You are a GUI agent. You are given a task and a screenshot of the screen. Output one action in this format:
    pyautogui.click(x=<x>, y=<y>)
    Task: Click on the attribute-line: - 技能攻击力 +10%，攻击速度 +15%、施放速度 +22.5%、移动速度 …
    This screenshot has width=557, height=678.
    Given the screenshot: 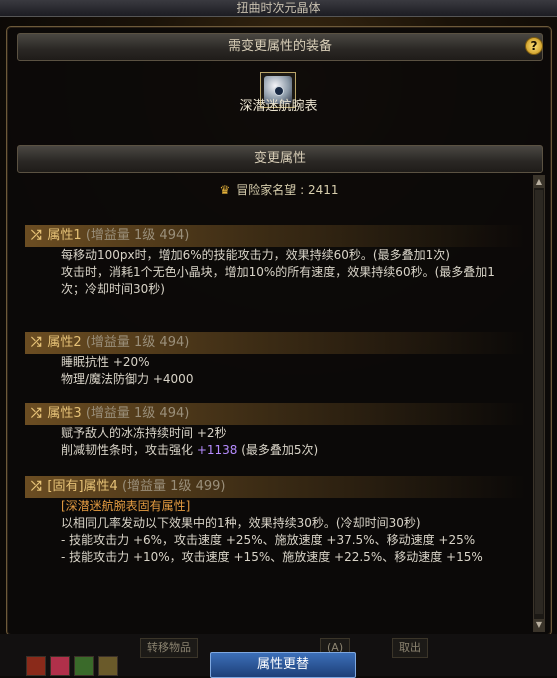 What is the action you would take?
    pyautogui.click(x=272, y=557)
    